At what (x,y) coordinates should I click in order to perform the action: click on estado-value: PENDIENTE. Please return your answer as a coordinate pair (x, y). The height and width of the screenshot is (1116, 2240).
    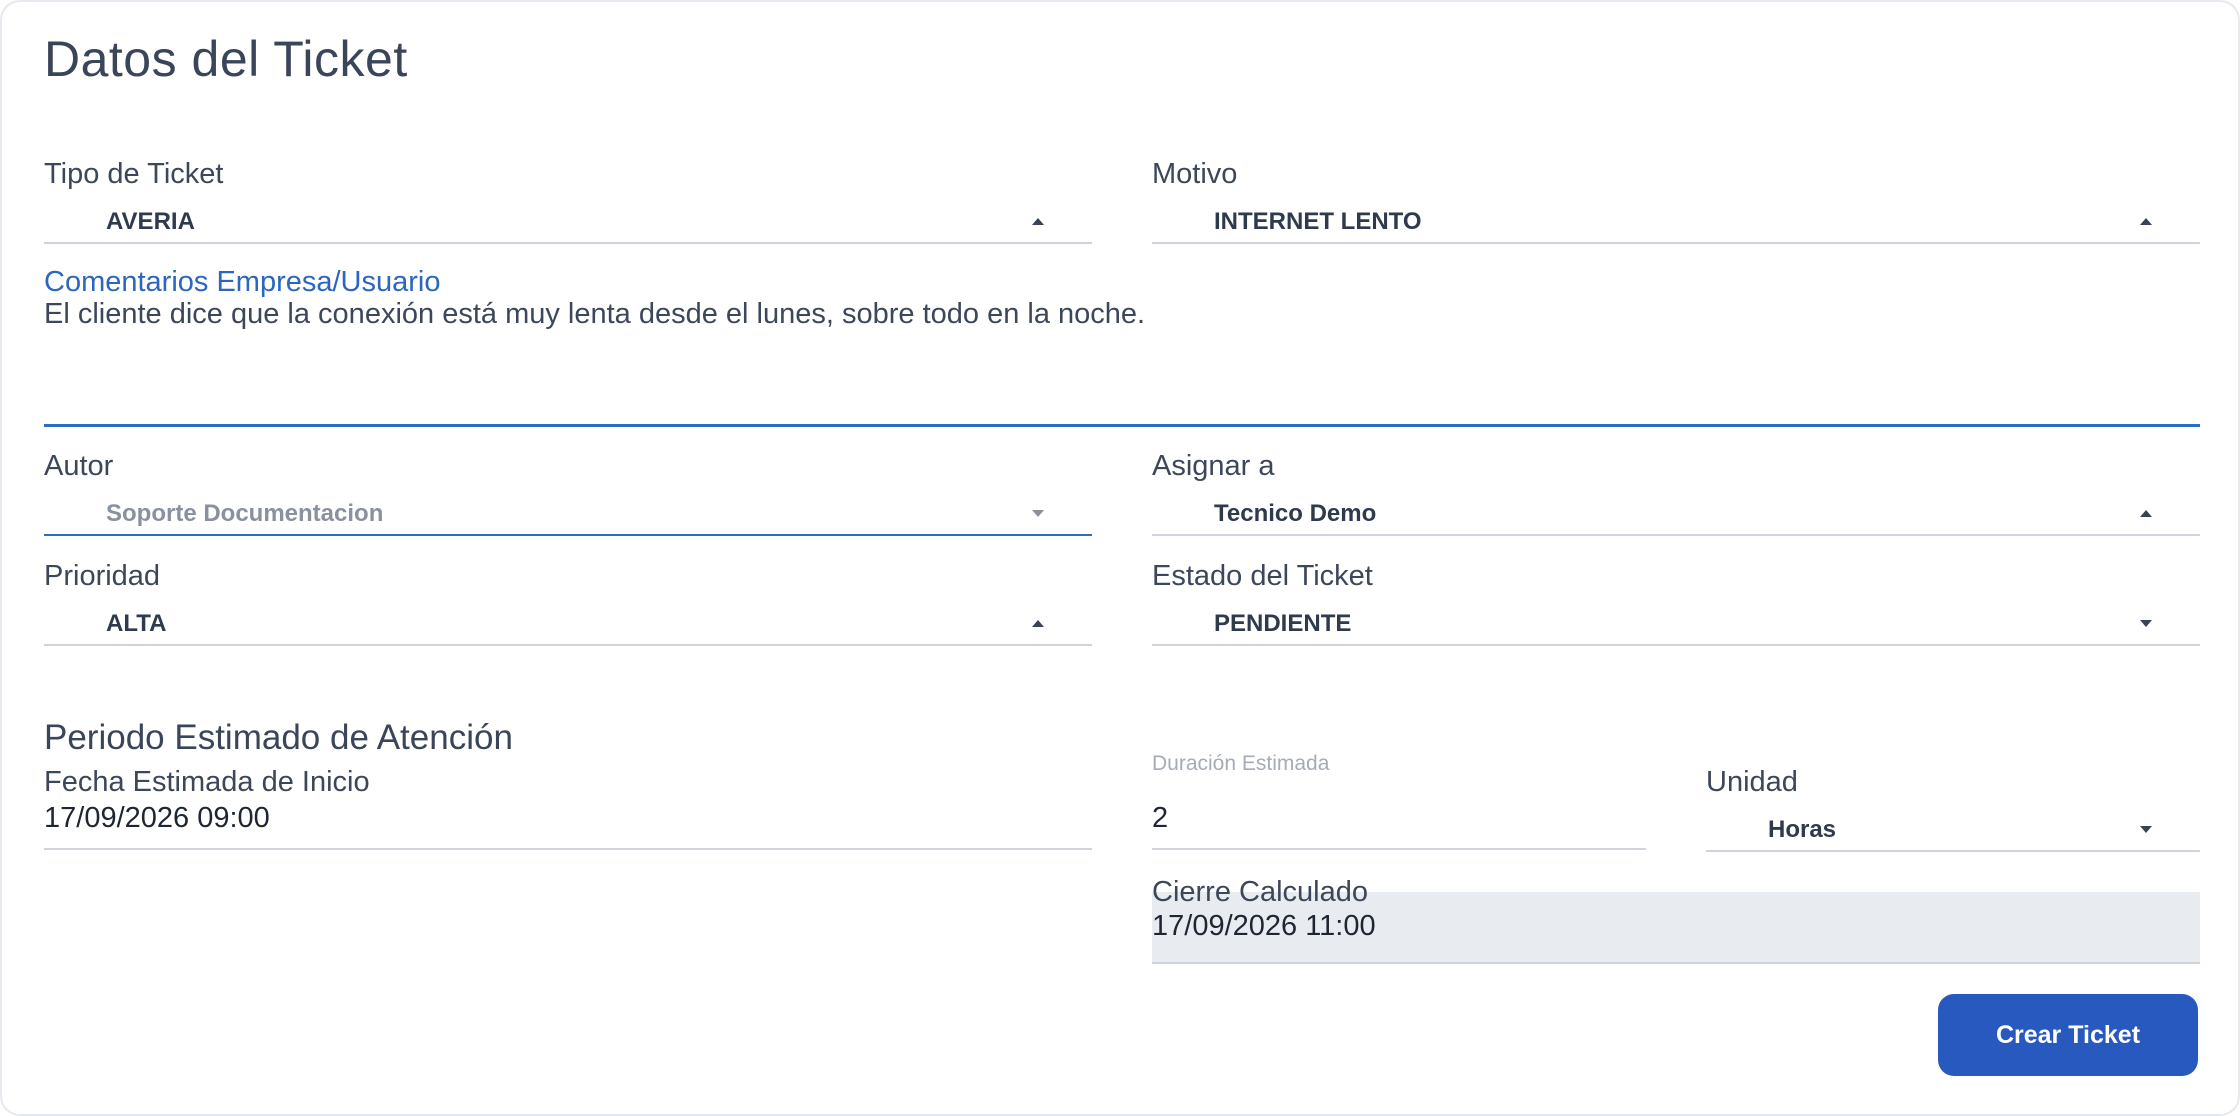
    Looking at the image, I should click on (1283, 623).